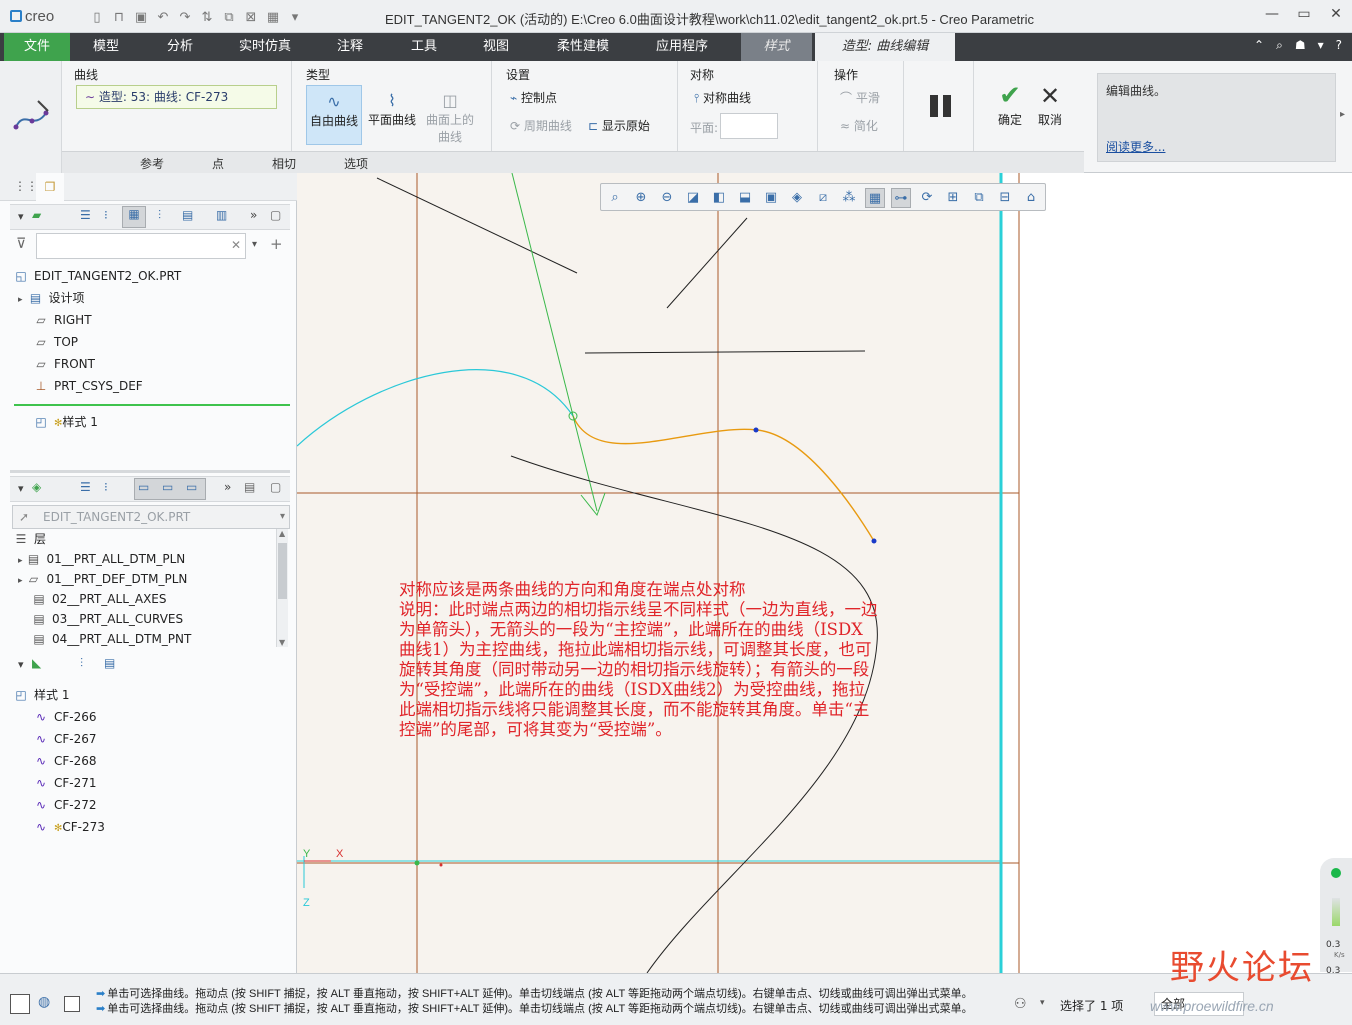 This screenshot has height=1025, width=1352. What do you see at coordinates (141, 17) in the screenshot?
I see `save-icon: ▣` at bounding box center [141, 17].